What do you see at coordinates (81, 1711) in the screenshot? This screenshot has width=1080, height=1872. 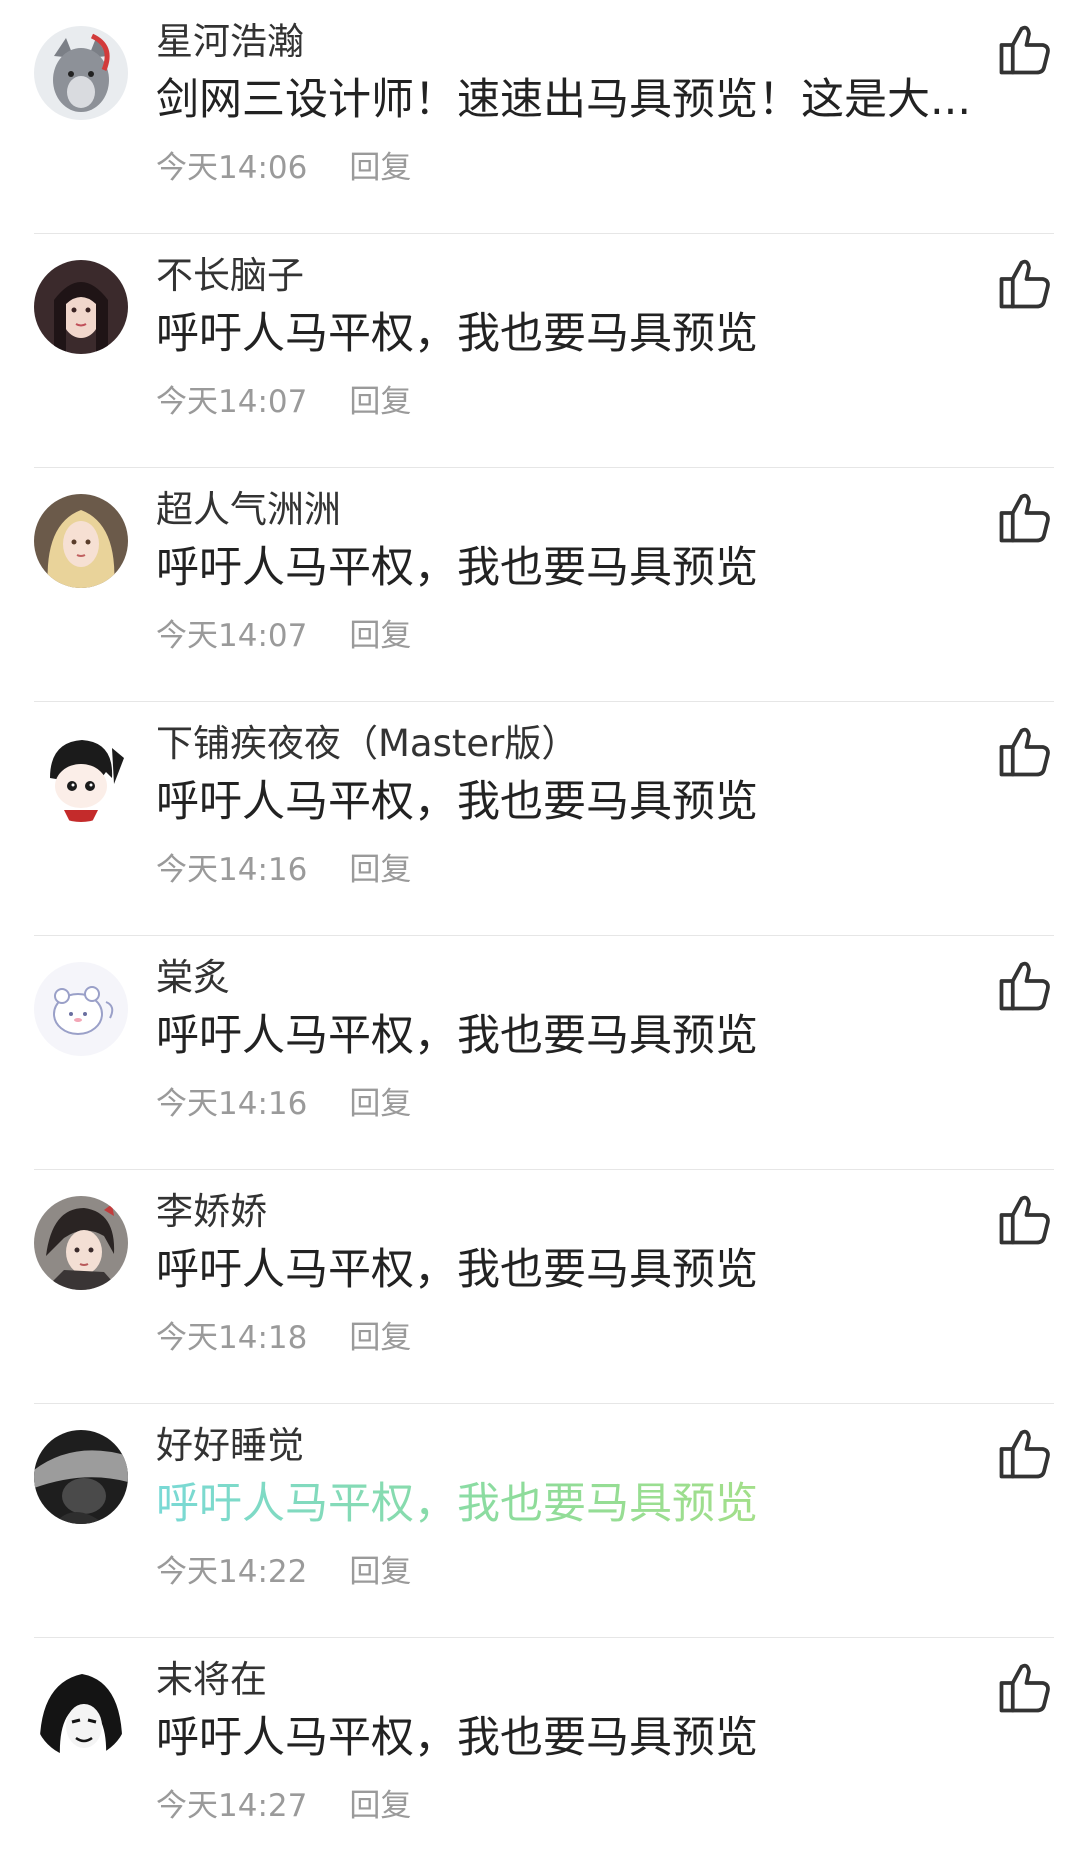 I see `ink-avatar-icon` at bounding box center [81, 1711].